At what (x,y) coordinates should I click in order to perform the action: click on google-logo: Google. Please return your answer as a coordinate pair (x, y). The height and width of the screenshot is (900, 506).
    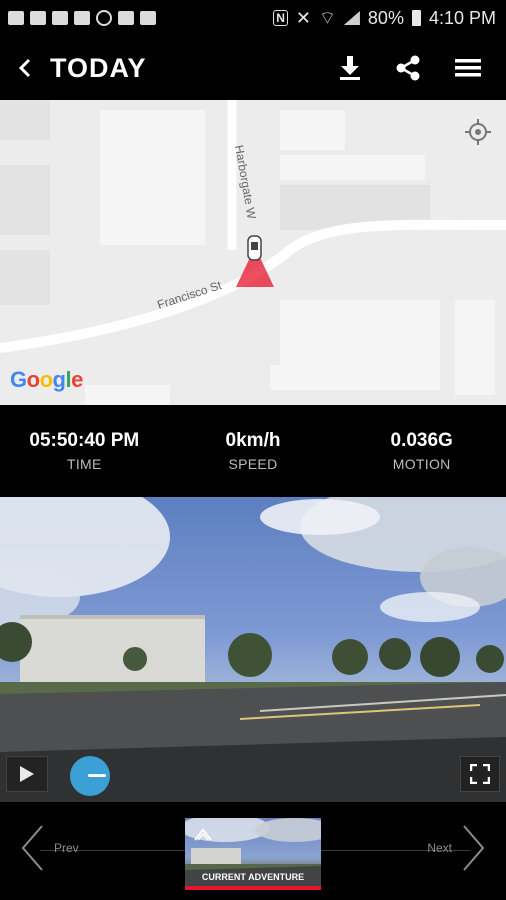
    Looking at the image, I should click on (46, 379).